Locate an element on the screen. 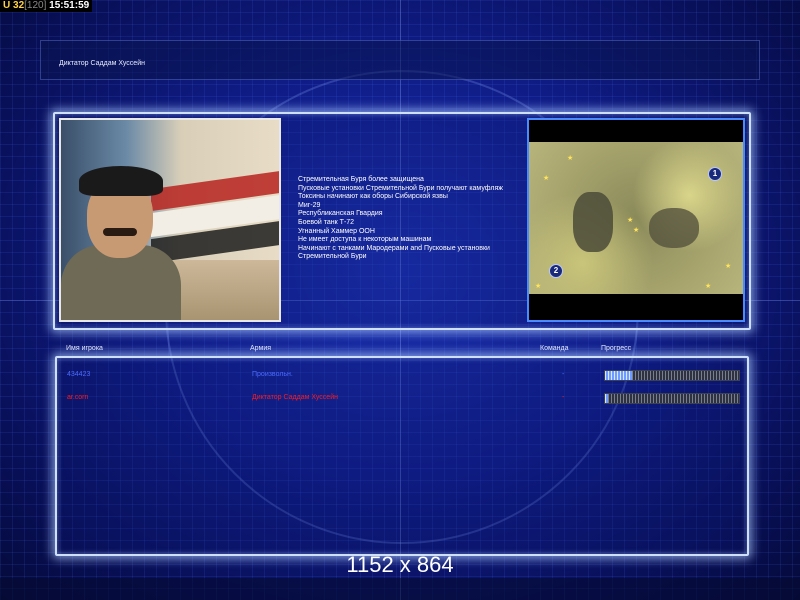 The height and width of the screenshot is (600, 800). player-army: Произвольн. is located at coordinates (272, 374).